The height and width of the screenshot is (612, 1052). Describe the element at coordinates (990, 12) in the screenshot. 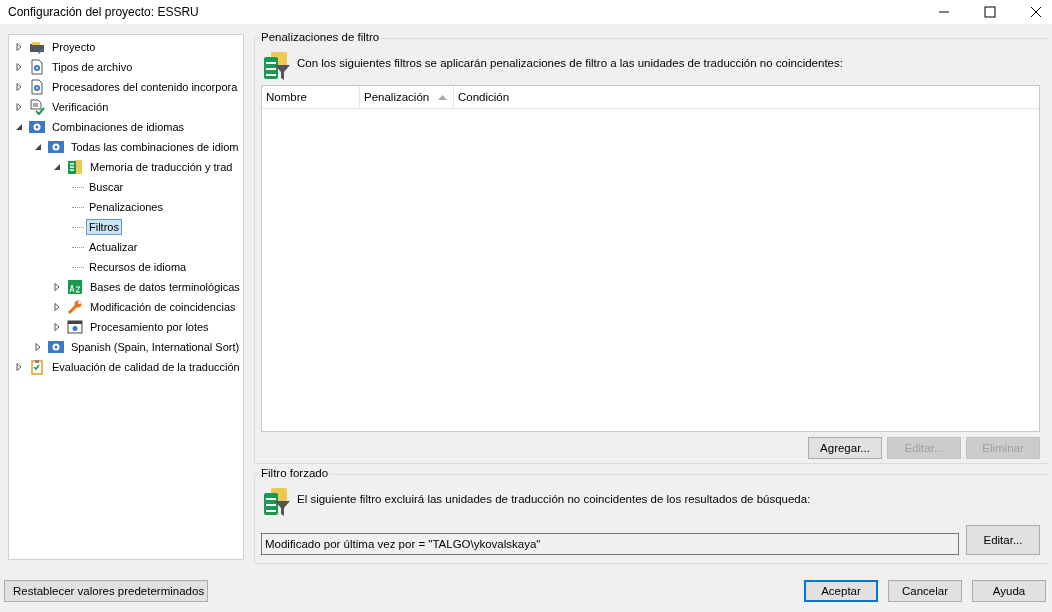

I see `maximize-icon` at that location.